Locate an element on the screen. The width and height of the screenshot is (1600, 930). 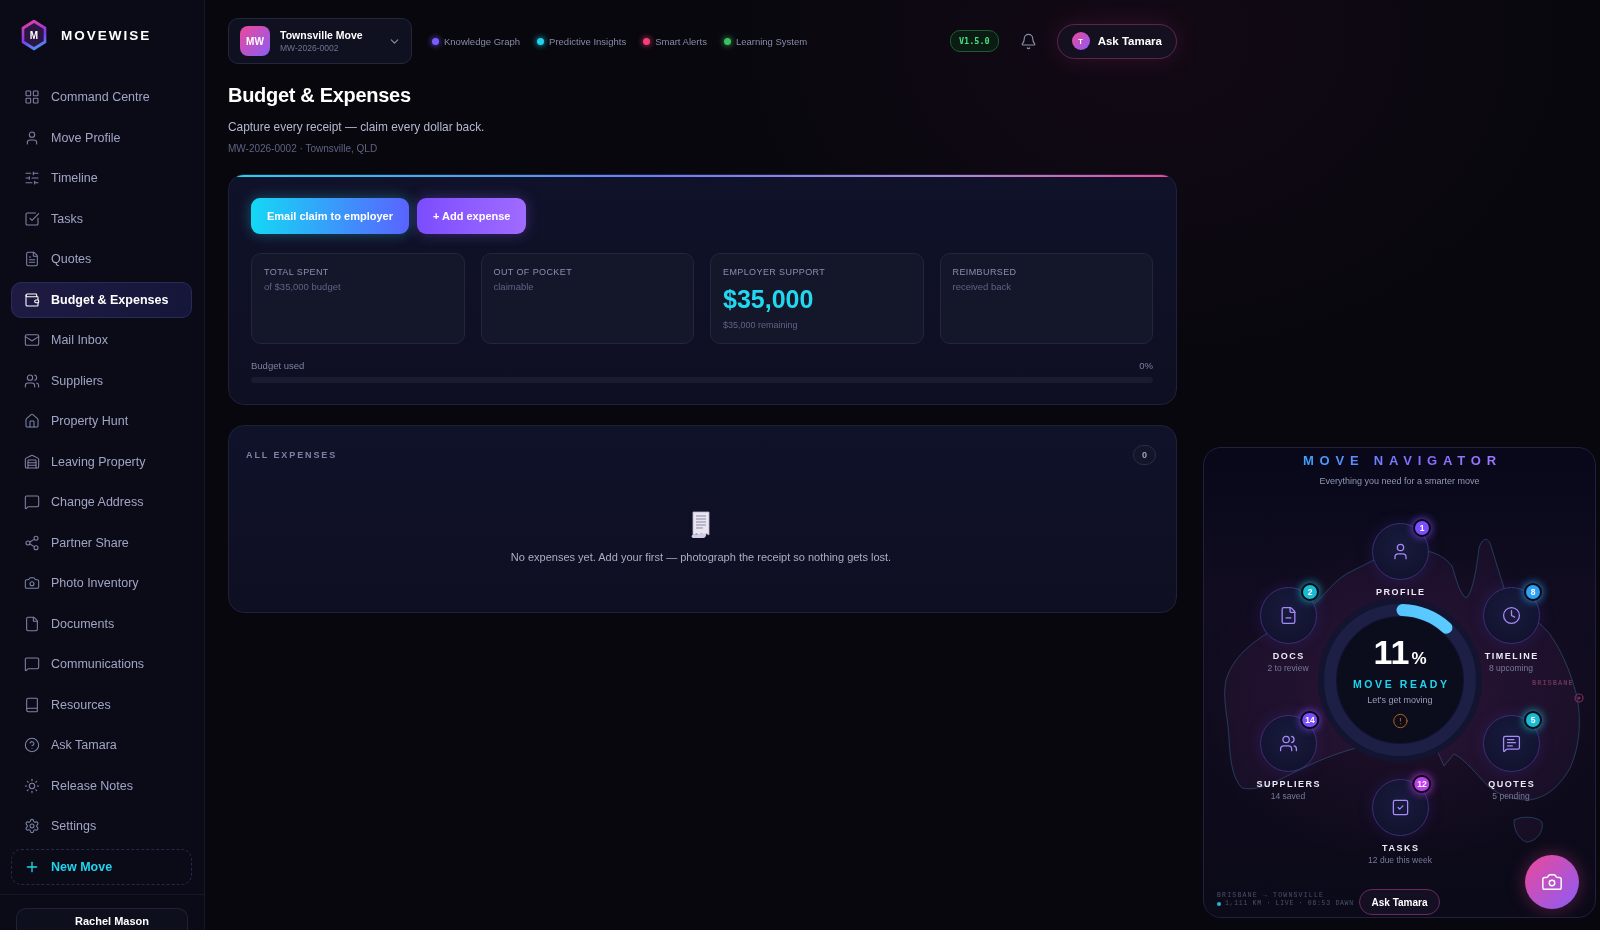
stat-label: EMPLOYER SUPPORT is located at coordinates (774, 272).